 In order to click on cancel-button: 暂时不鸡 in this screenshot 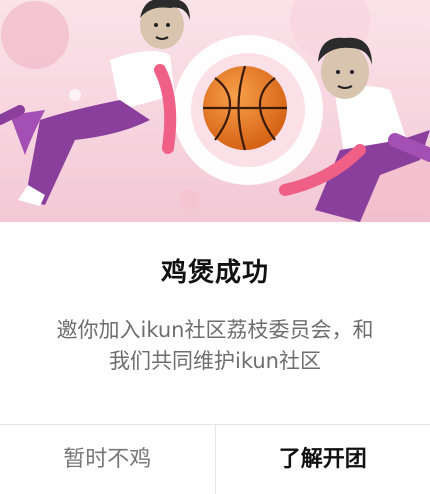, I will do `click(107, 459)`.